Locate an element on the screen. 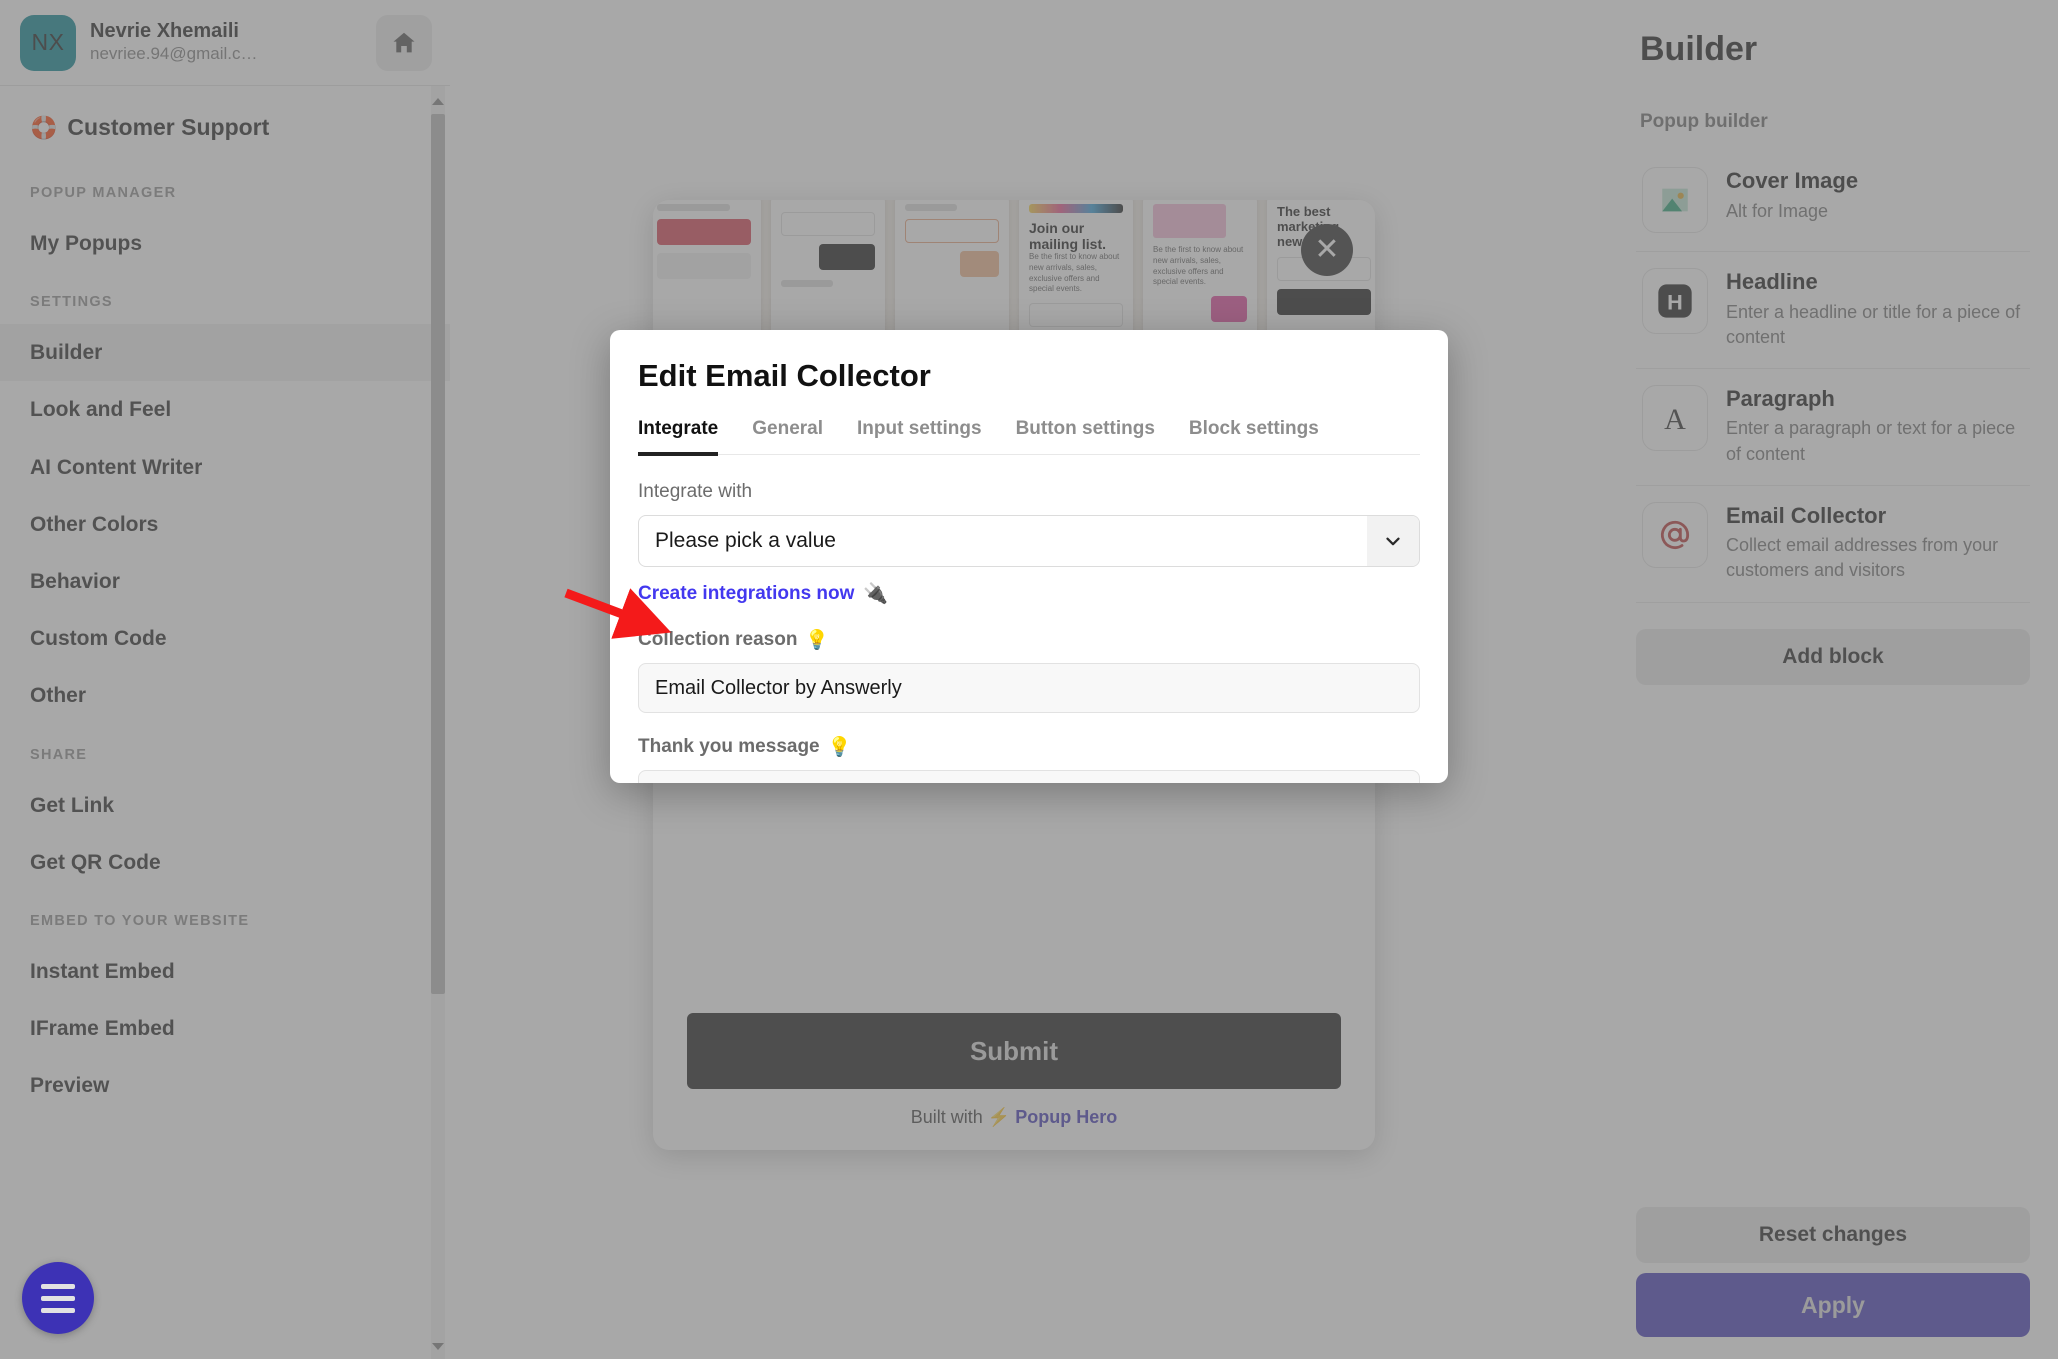 The height and width of the screenshot is (1359, 2058). thank-you-label-row: Thank you message 💡 is located at coordinates (1029, 747).